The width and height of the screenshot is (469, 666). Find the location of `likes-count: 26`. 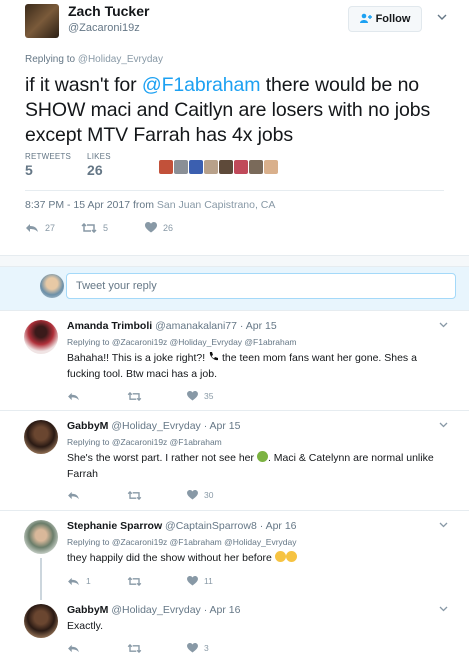

likes-count: 26 is located at coordinates (95, 170).